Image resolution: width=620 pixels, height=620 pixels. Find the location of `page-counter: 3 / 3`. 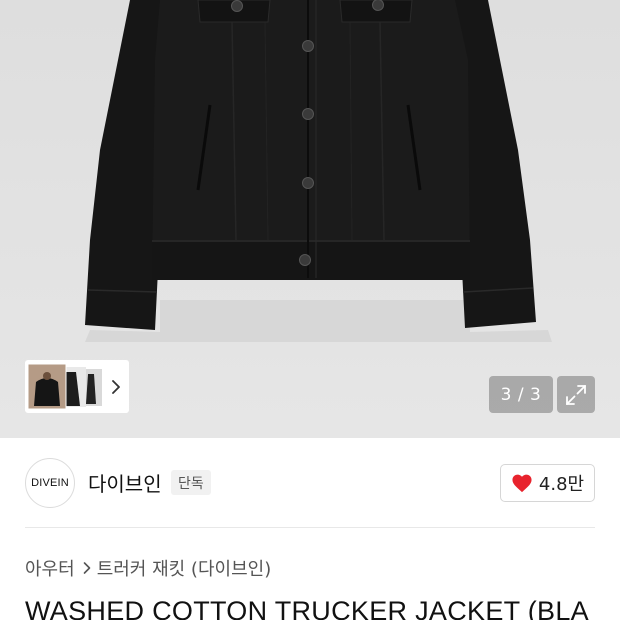

page-counter: 3 / 3 is located at coordinates (521, 394).